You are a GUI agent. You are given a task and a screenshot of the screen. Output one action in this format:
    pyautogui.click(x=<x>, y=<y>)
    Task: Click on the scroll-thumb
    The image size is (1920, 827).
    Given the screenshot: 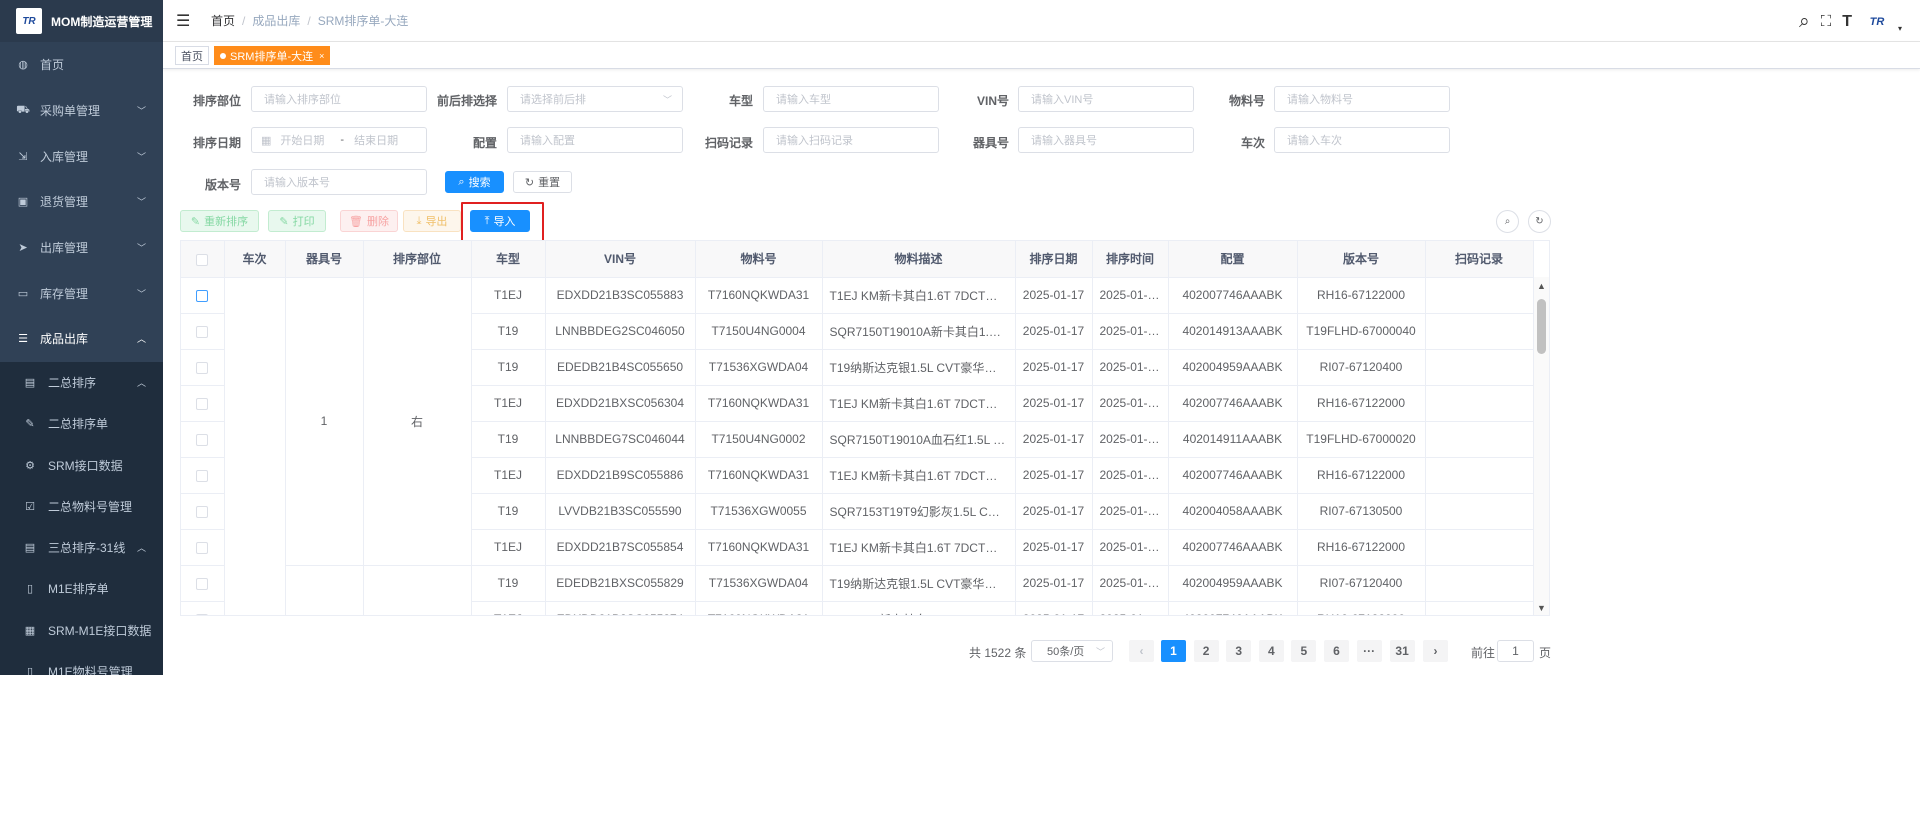 What is the action you would take?
    pyautogui.click(x=1541, y=326)
    